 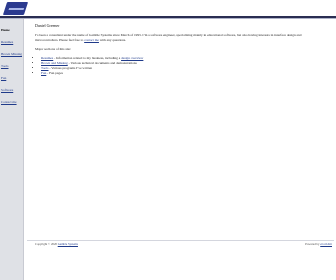 What do you see at coordinates (70, 68) in the screenshot?
I see `section-description: - Various programs I’ve written` at bounding box center [70, 68].